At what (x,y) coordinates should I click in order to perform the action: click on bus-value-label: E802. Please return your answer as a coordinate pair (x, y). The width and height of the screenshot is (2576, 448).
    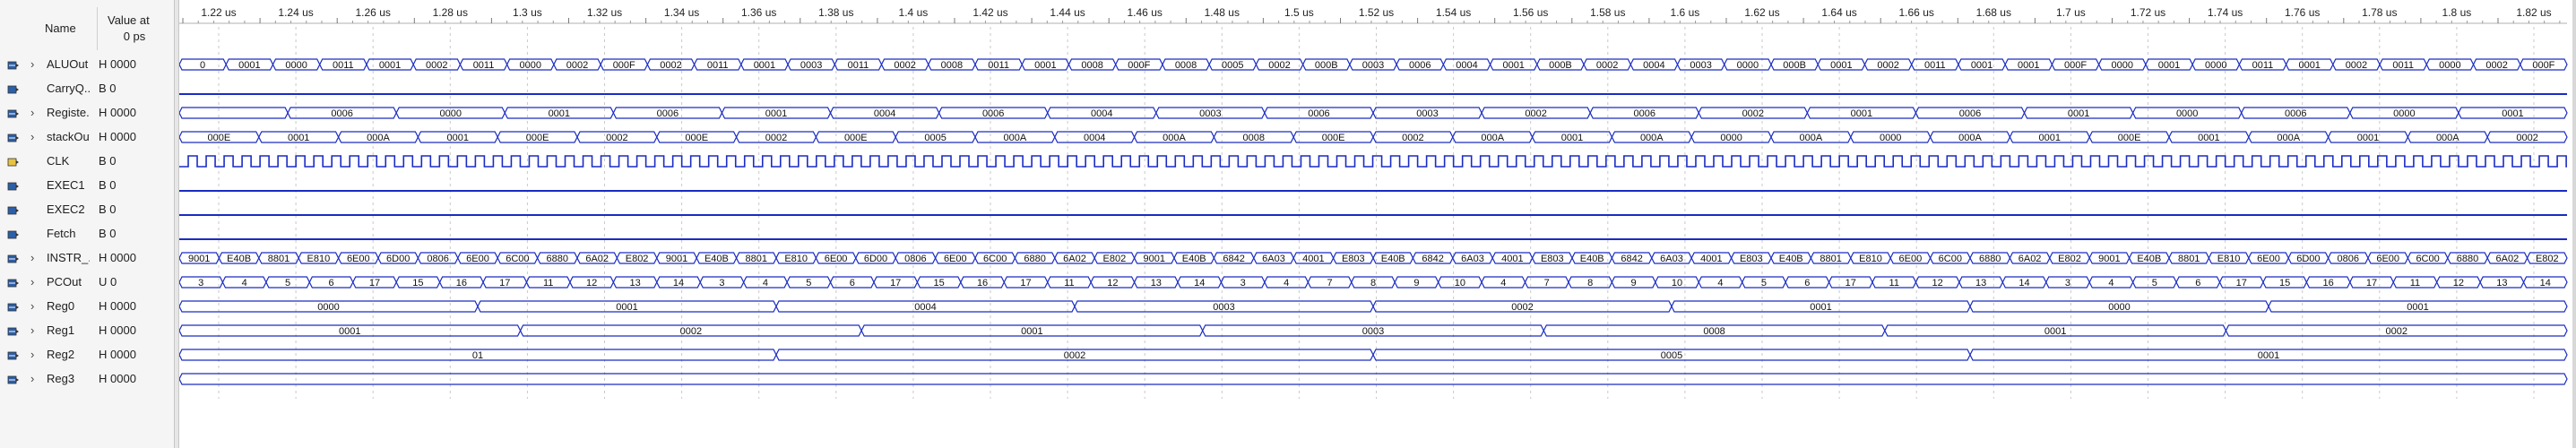
    Looking at the image, I should click on (2069, 259).